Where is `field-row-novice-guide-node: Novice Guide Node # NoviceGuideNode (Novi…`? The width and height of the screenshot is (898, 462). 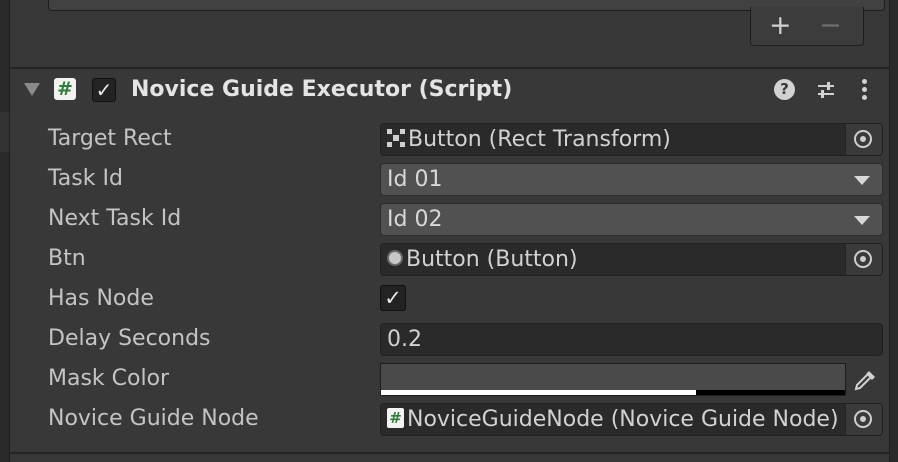
field-row-novice-guide-node: Novice Guide Node # NoviceGuideNode (Novi… is located at coordinates (449, 419).